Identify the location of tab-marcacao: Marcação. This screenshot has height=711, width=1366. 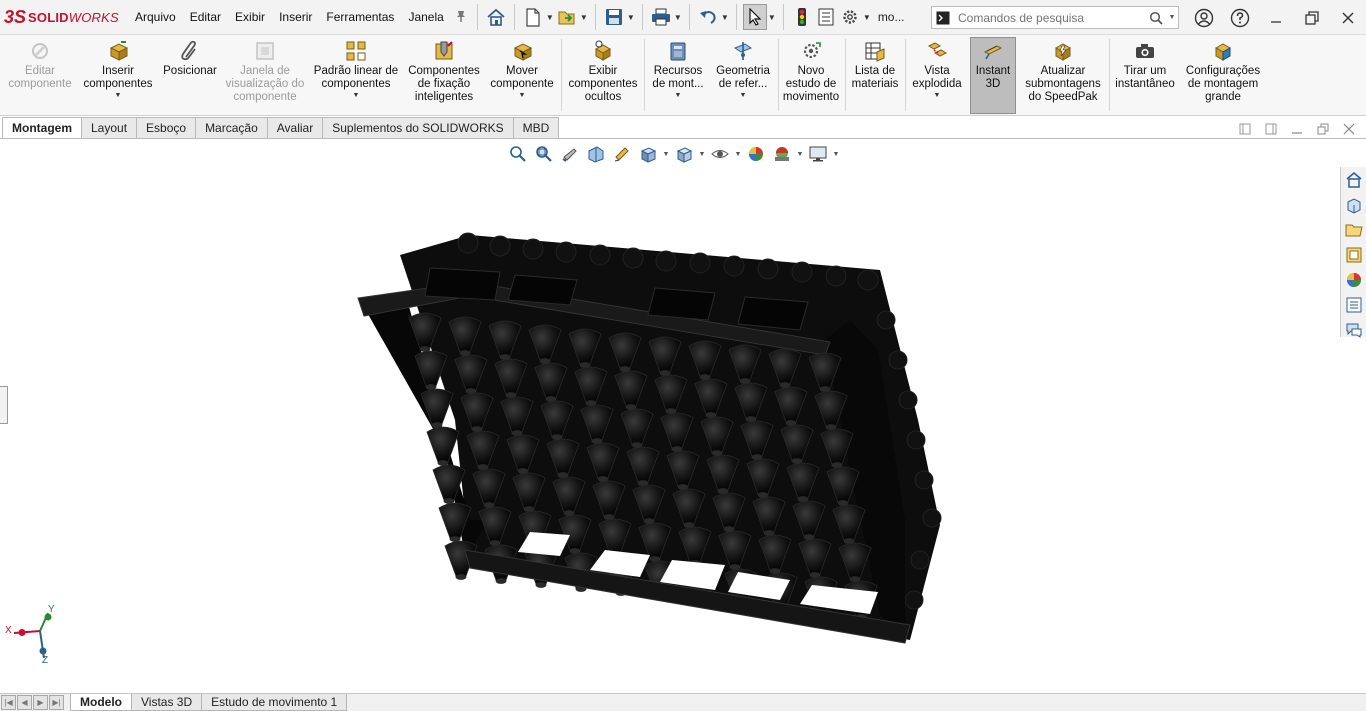
(231, 127).